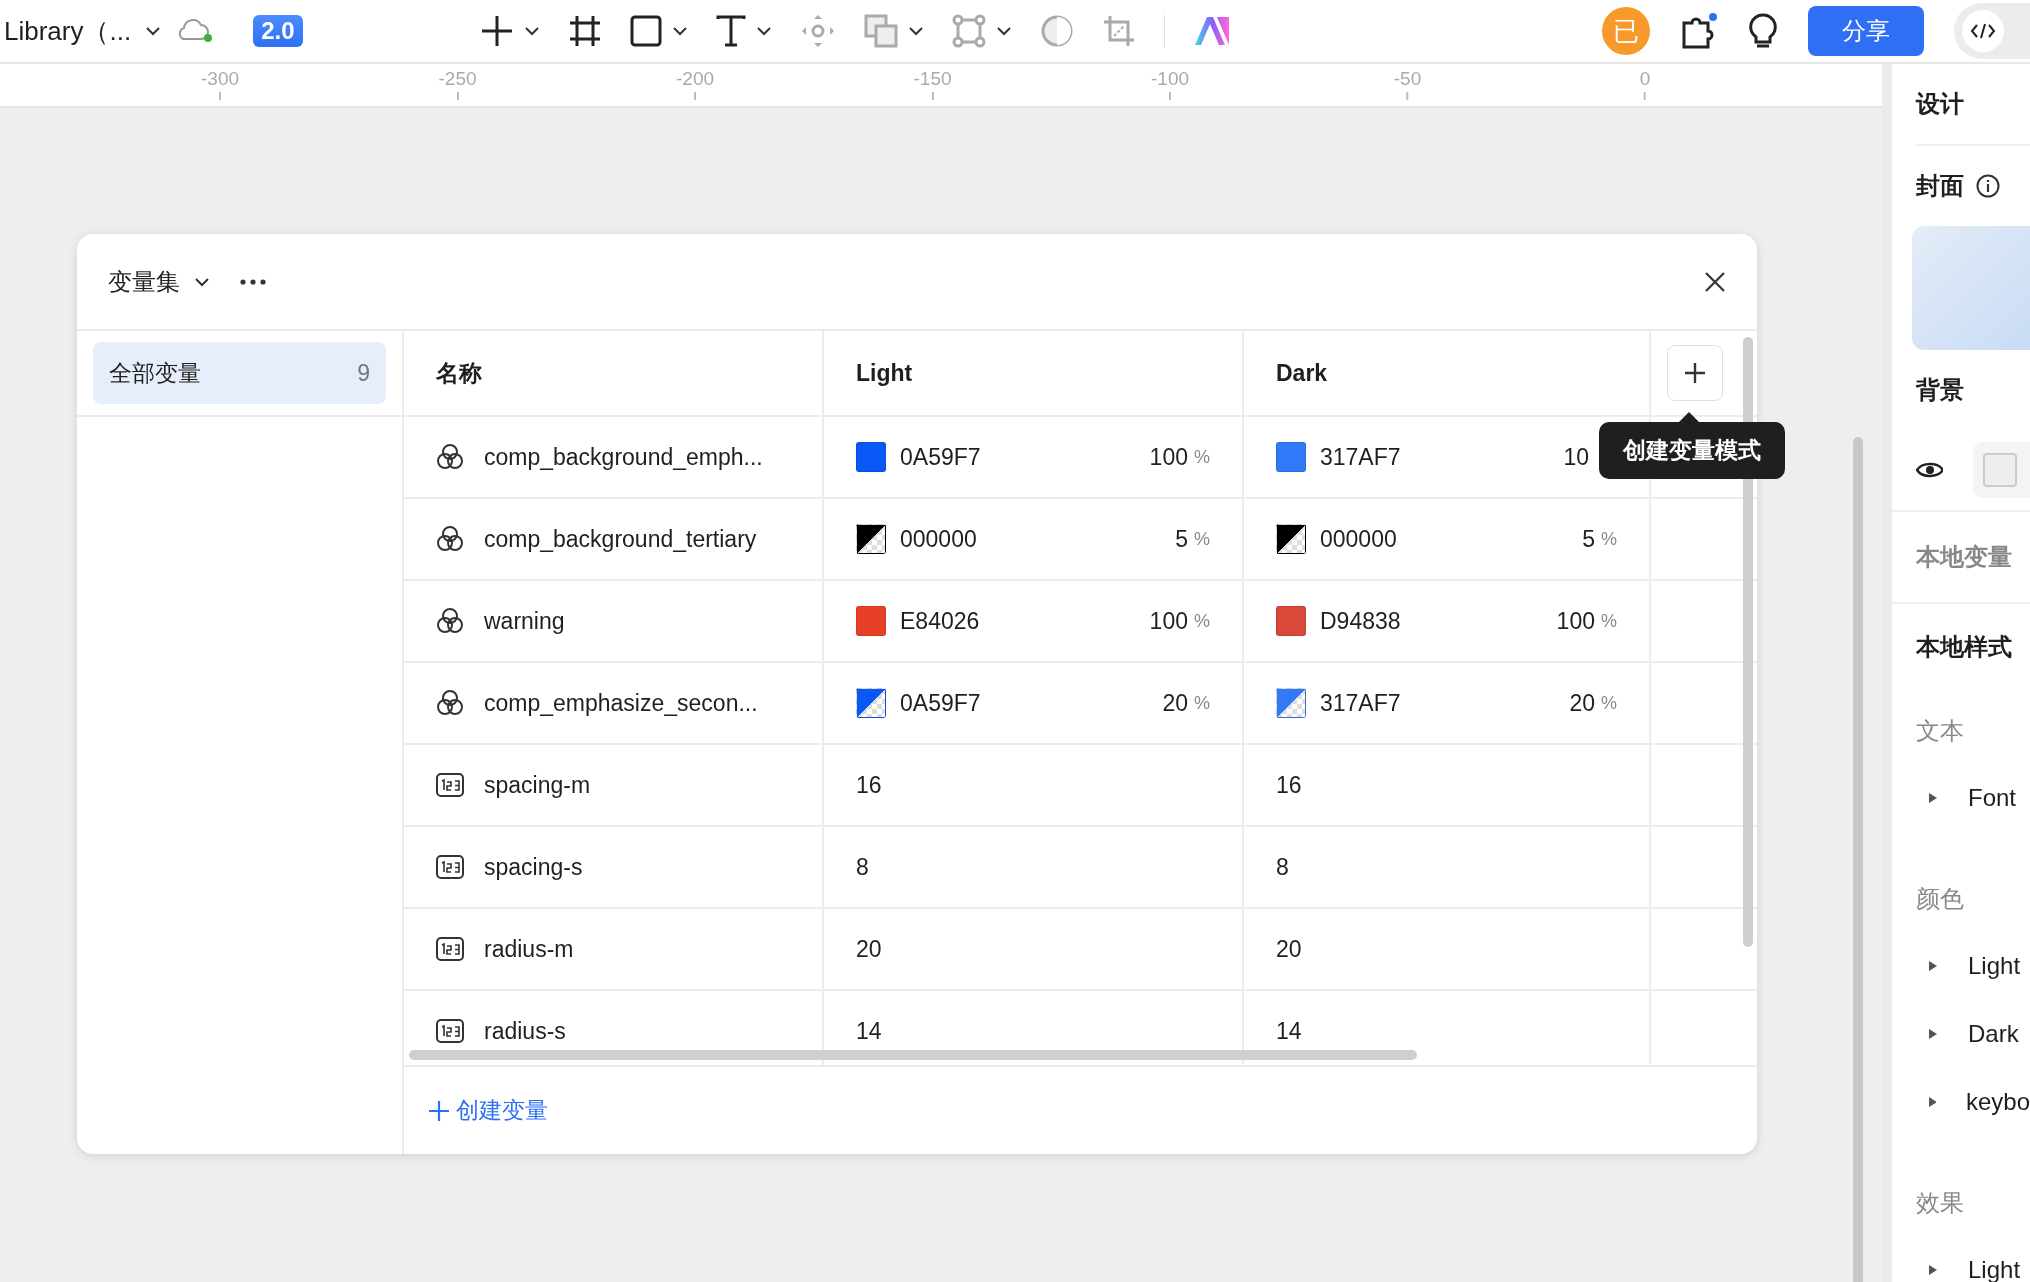  What do you see at coordinates (1699, 31) in the screenshot?
I see `puzzle-icon` at bounding box center [1699, 31].